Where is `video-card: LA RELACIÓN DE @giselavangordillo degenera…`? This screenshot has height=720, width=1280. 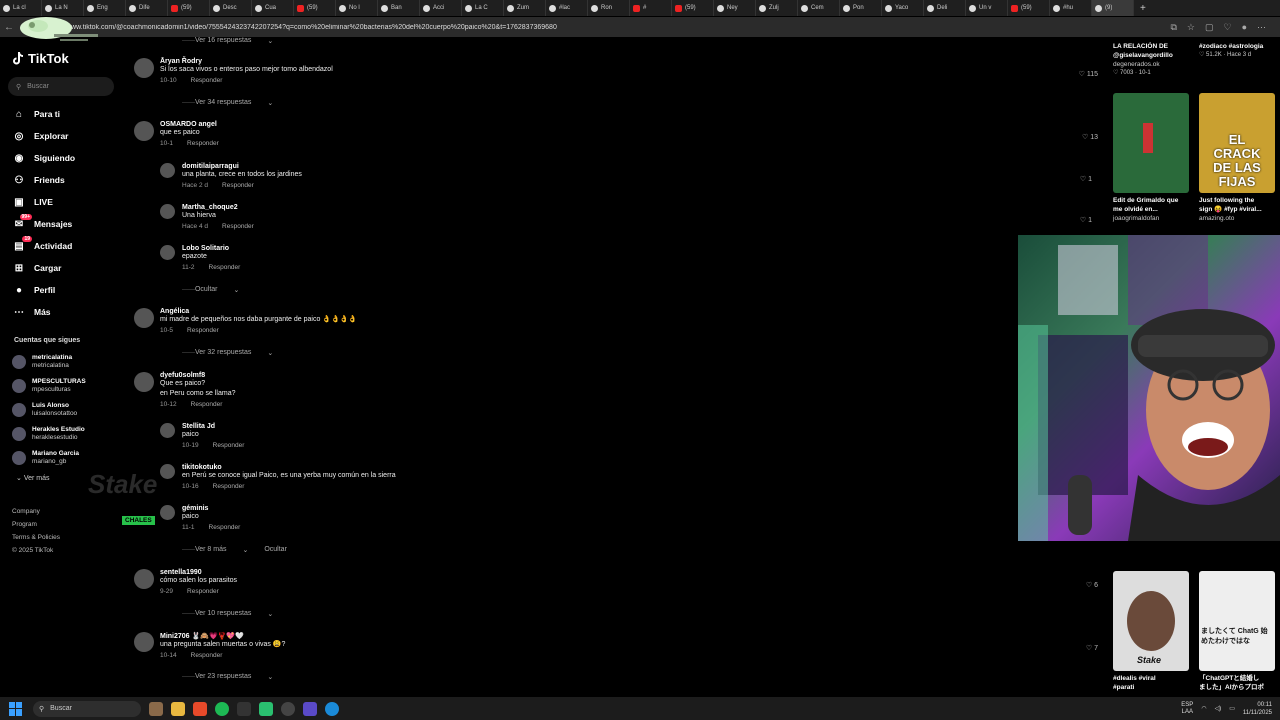
video-card: LA RELACIÓN DE @giselavangordillo degenera… is located at coordinates (1151, 58).